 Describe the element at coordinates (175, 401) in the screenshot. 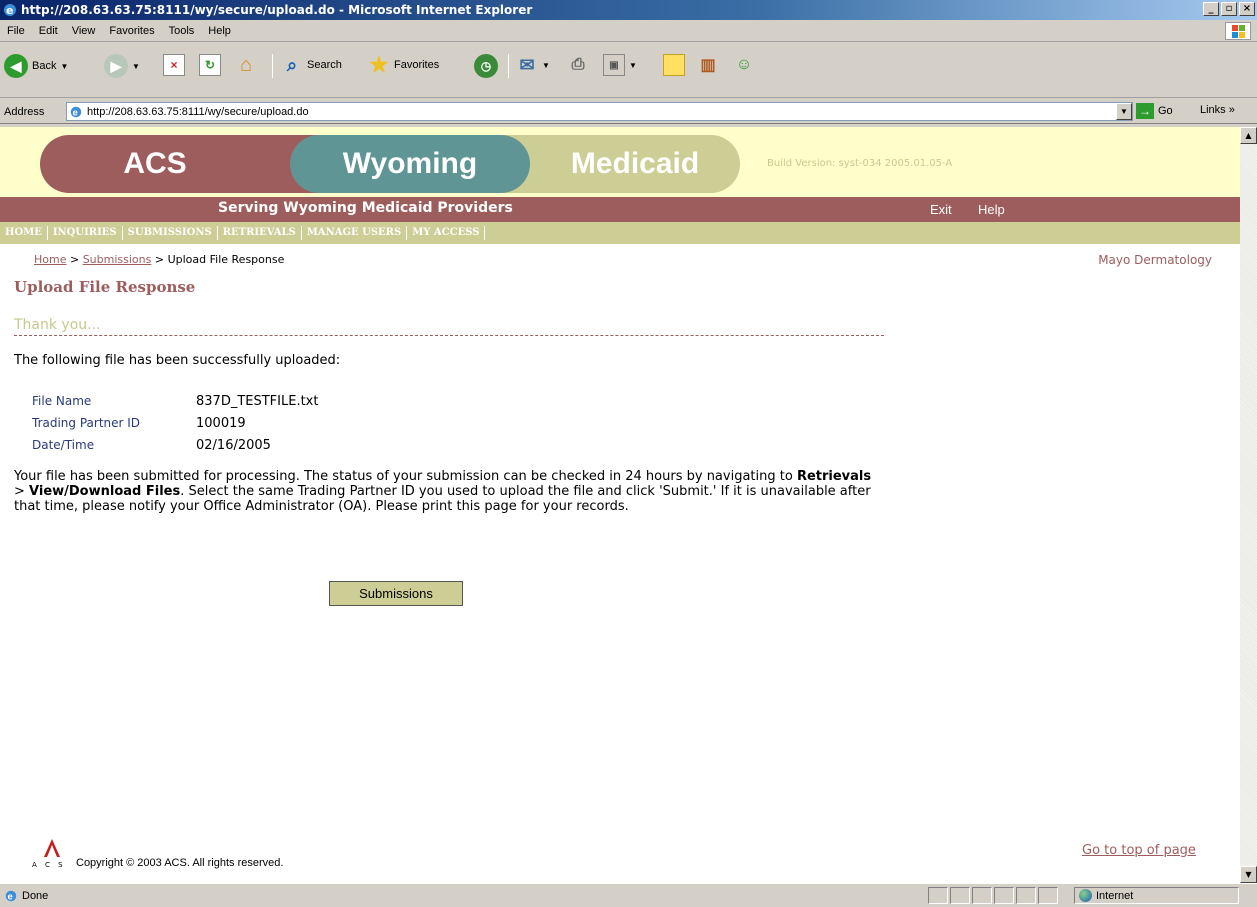

I see `detail-row: File Name 837D_TESTFILE.txt` at that location.